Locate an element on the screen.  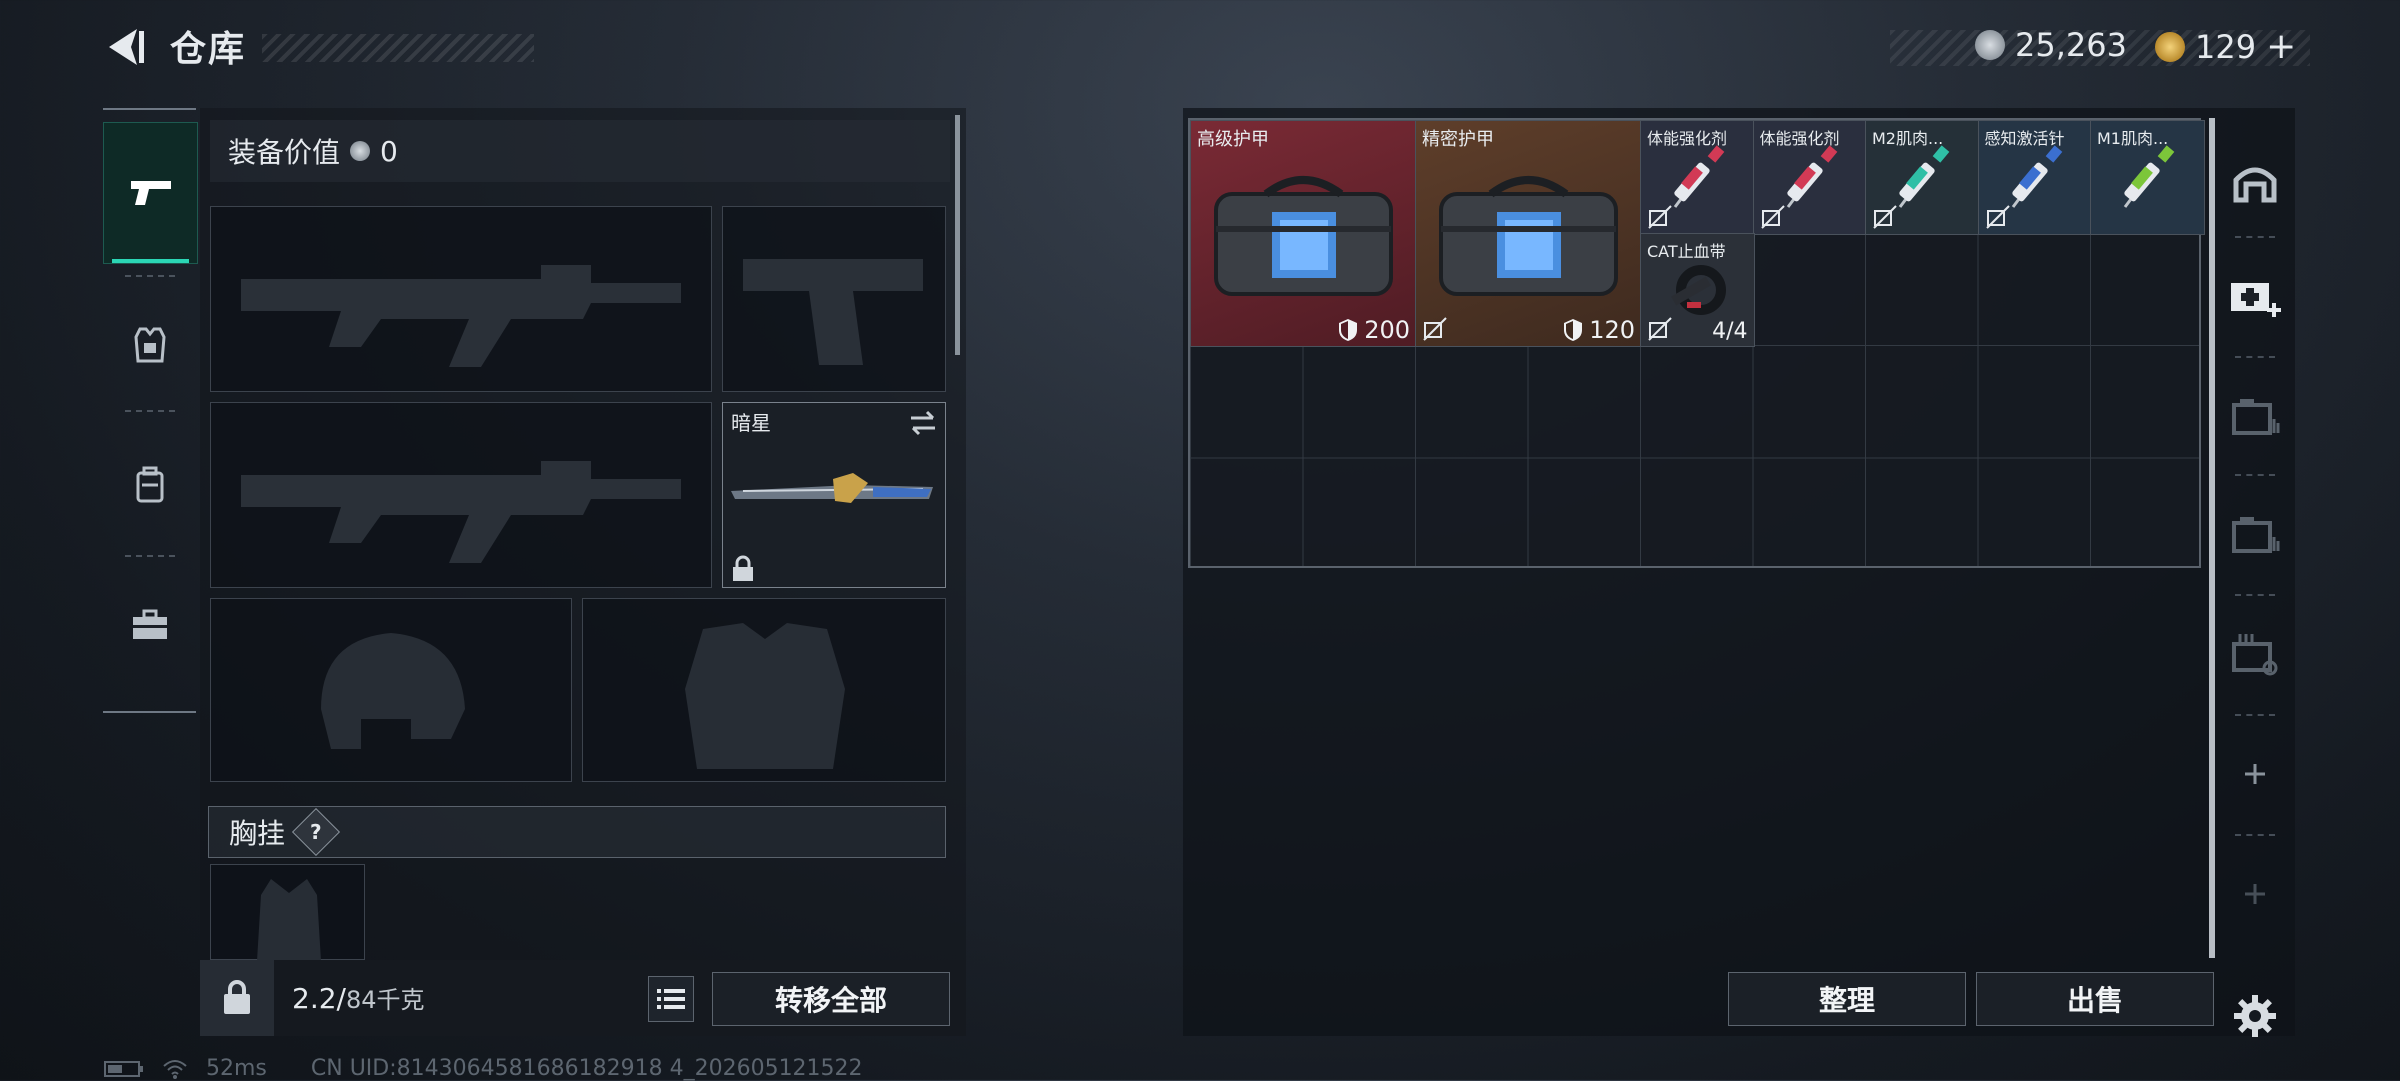
stash-item-cat-tourniquet: CAT止血带 4/4 is located at coordinates (1697, 289).